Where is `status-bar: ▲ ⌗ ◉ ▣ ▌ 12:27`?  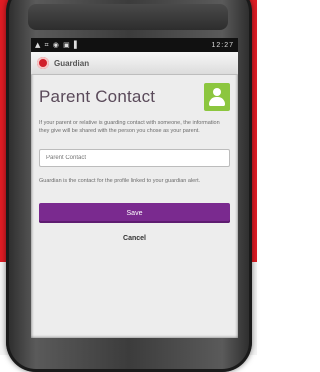
status-bar: ▲ ⌗ ◉ ▣ ▌ 12:27 is located at coordinates (134, 45).